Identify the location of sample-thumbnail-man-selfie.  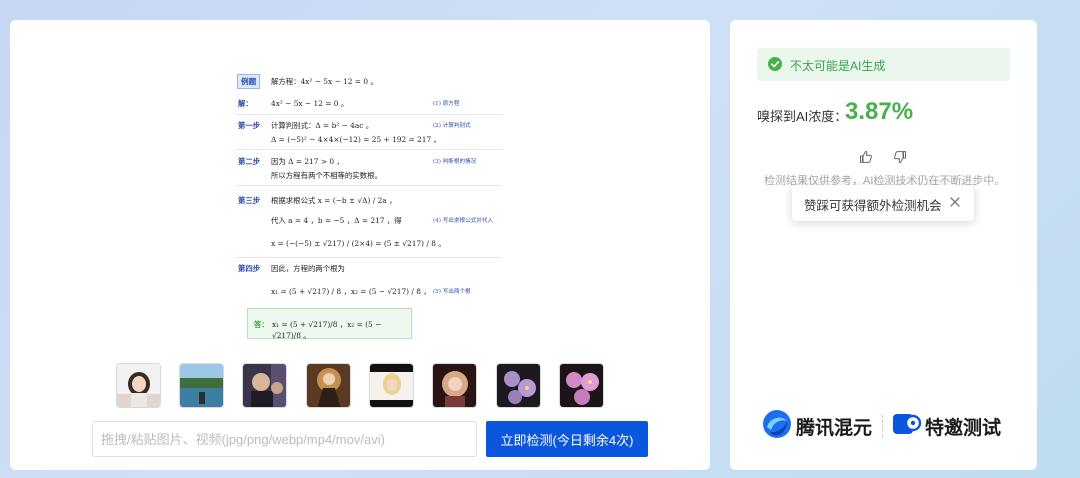
(264, 385).